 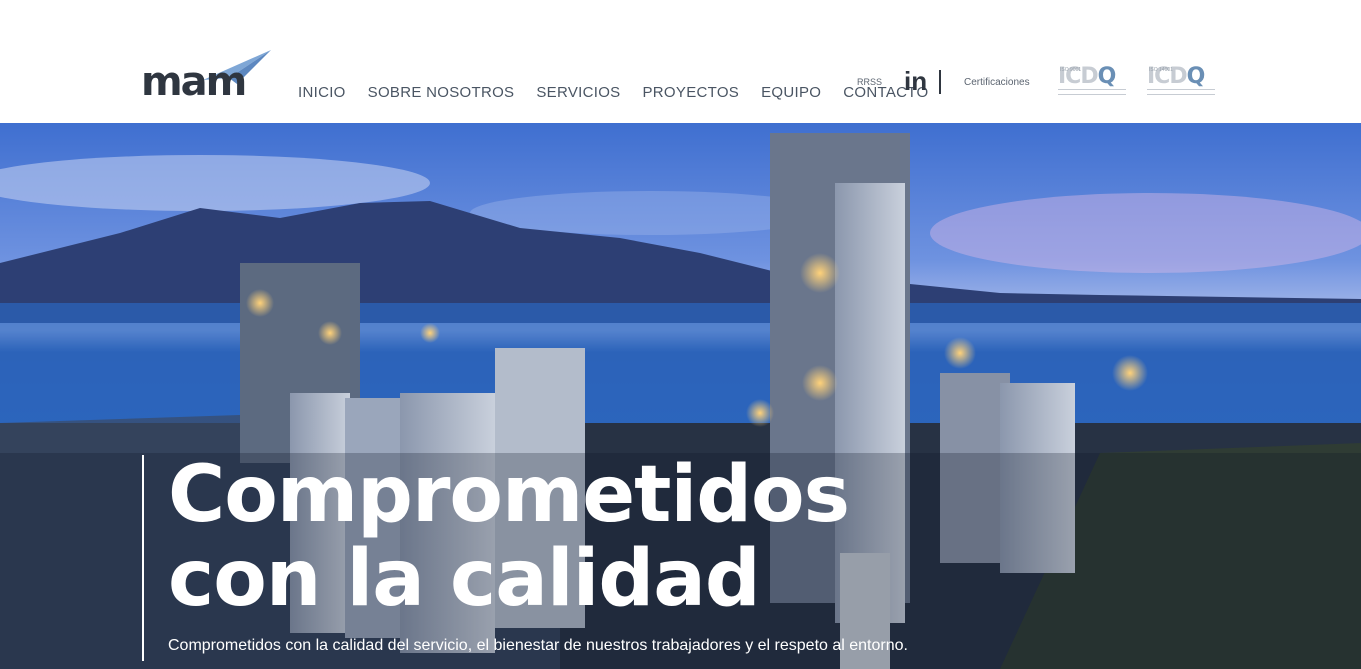 What do you see at coordinates (1092, 81) in the screenshot?
I see `icdq-certification-logo: ICDQ ISO 9001` at bounding box center [1092, 81].